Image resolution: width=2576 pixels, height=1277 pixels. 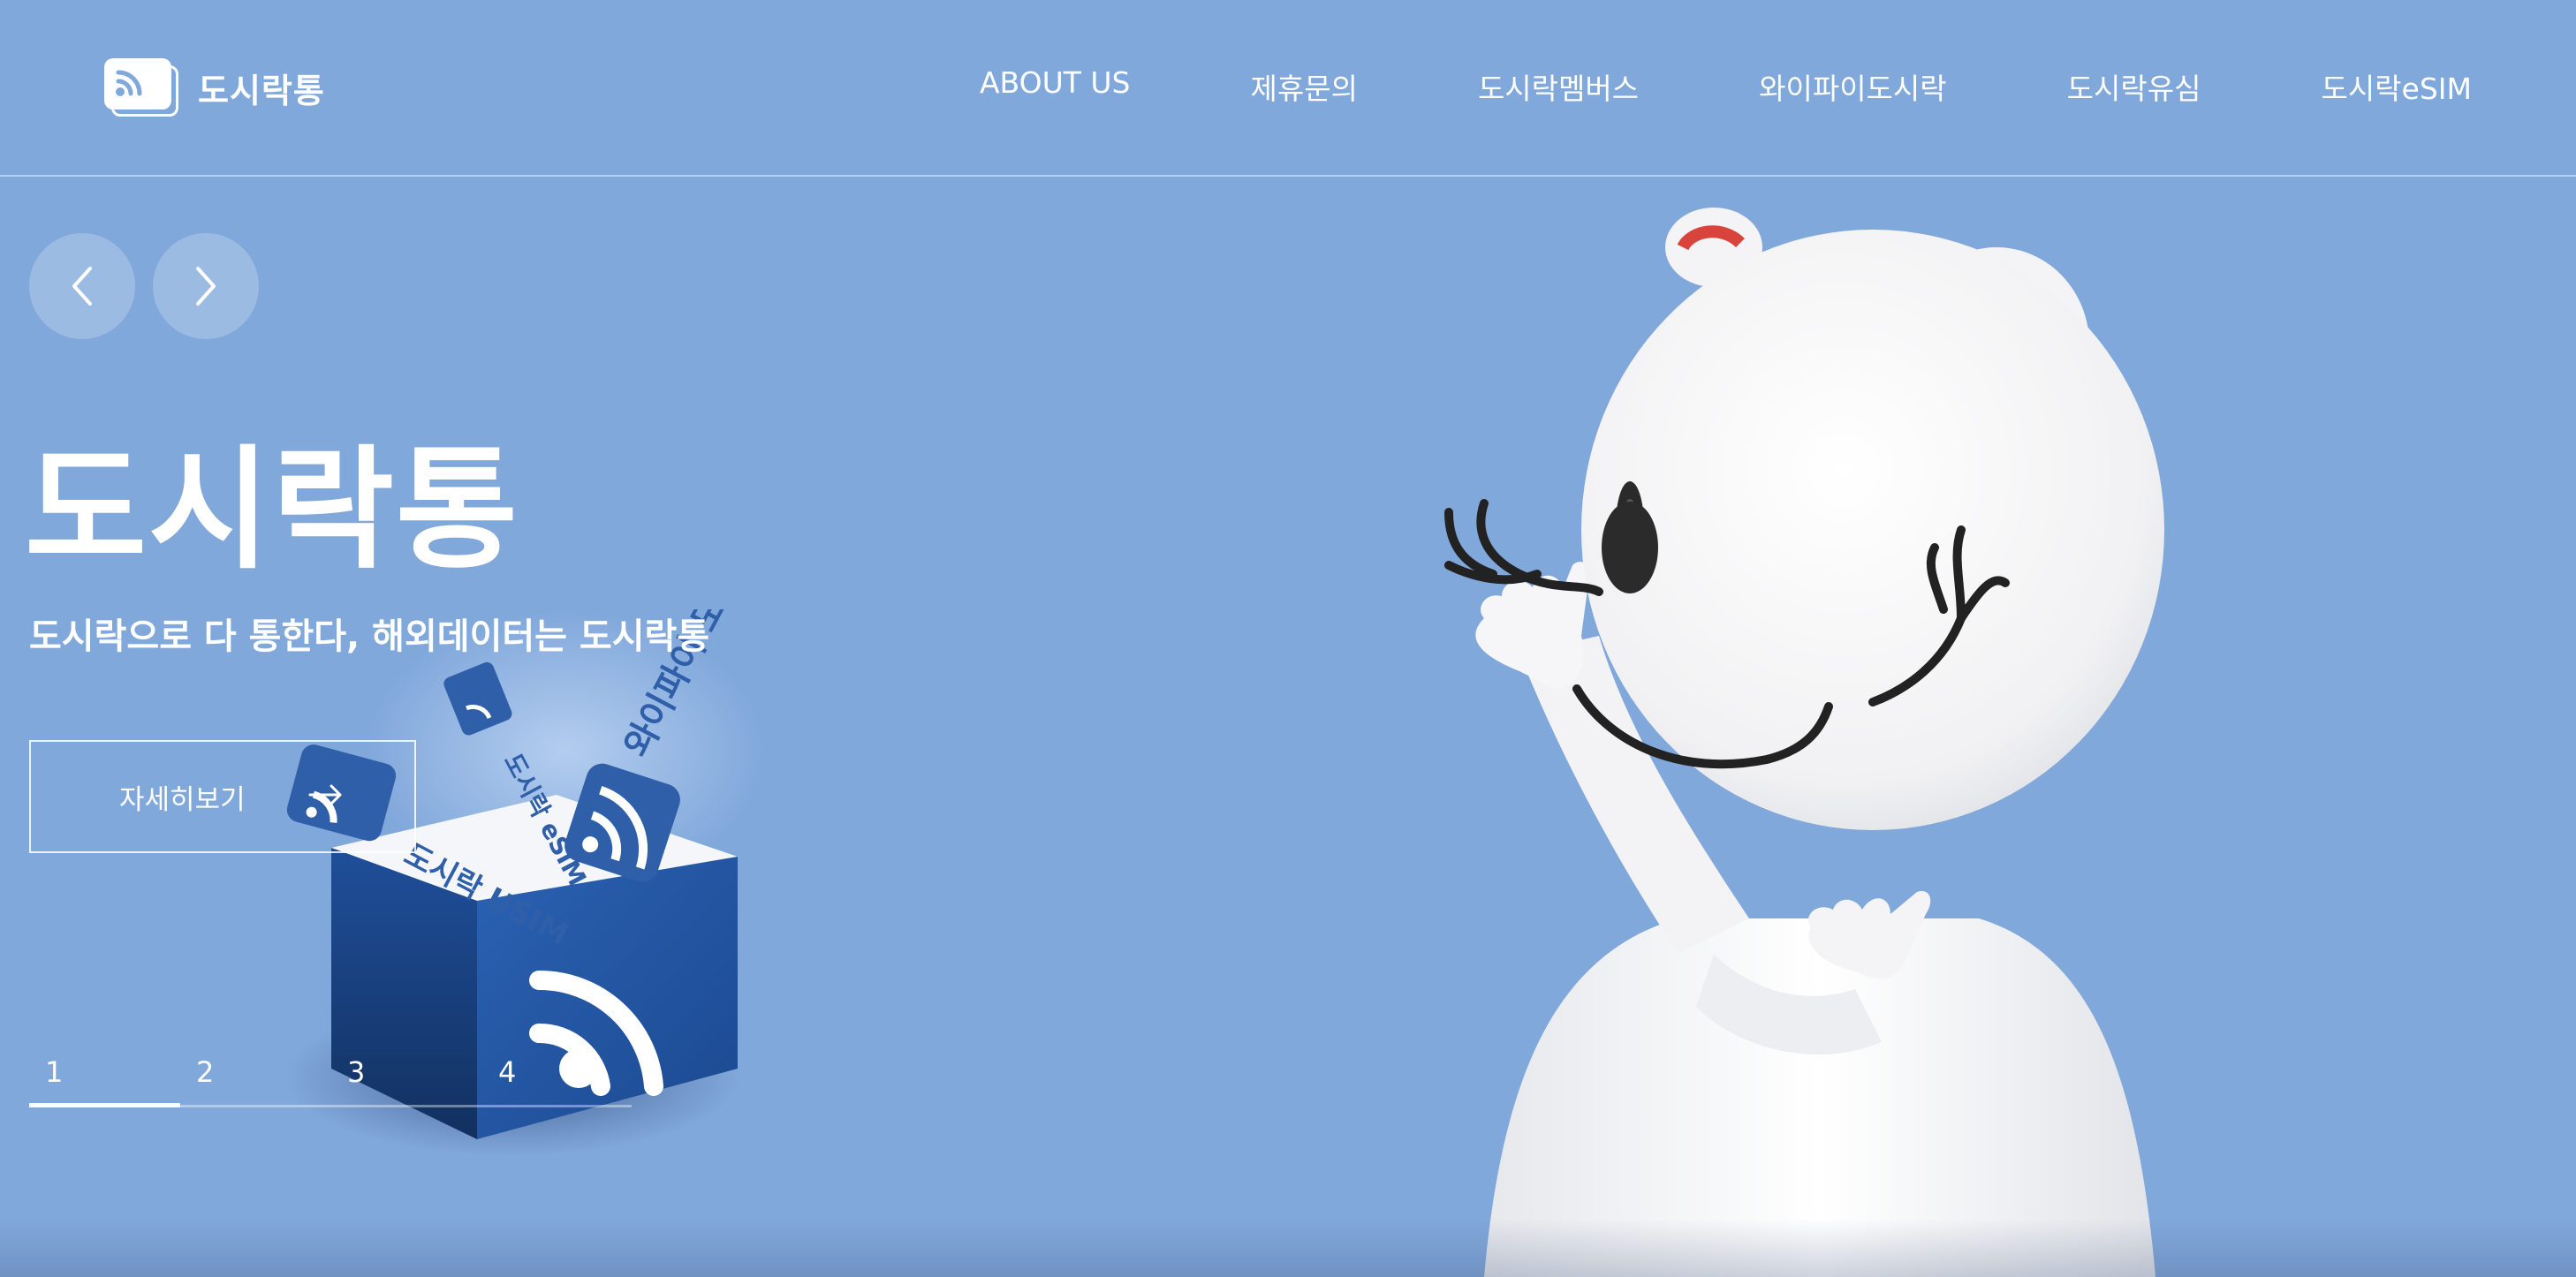 I want to click on prev-slide-button, so click(x=82, y=286).